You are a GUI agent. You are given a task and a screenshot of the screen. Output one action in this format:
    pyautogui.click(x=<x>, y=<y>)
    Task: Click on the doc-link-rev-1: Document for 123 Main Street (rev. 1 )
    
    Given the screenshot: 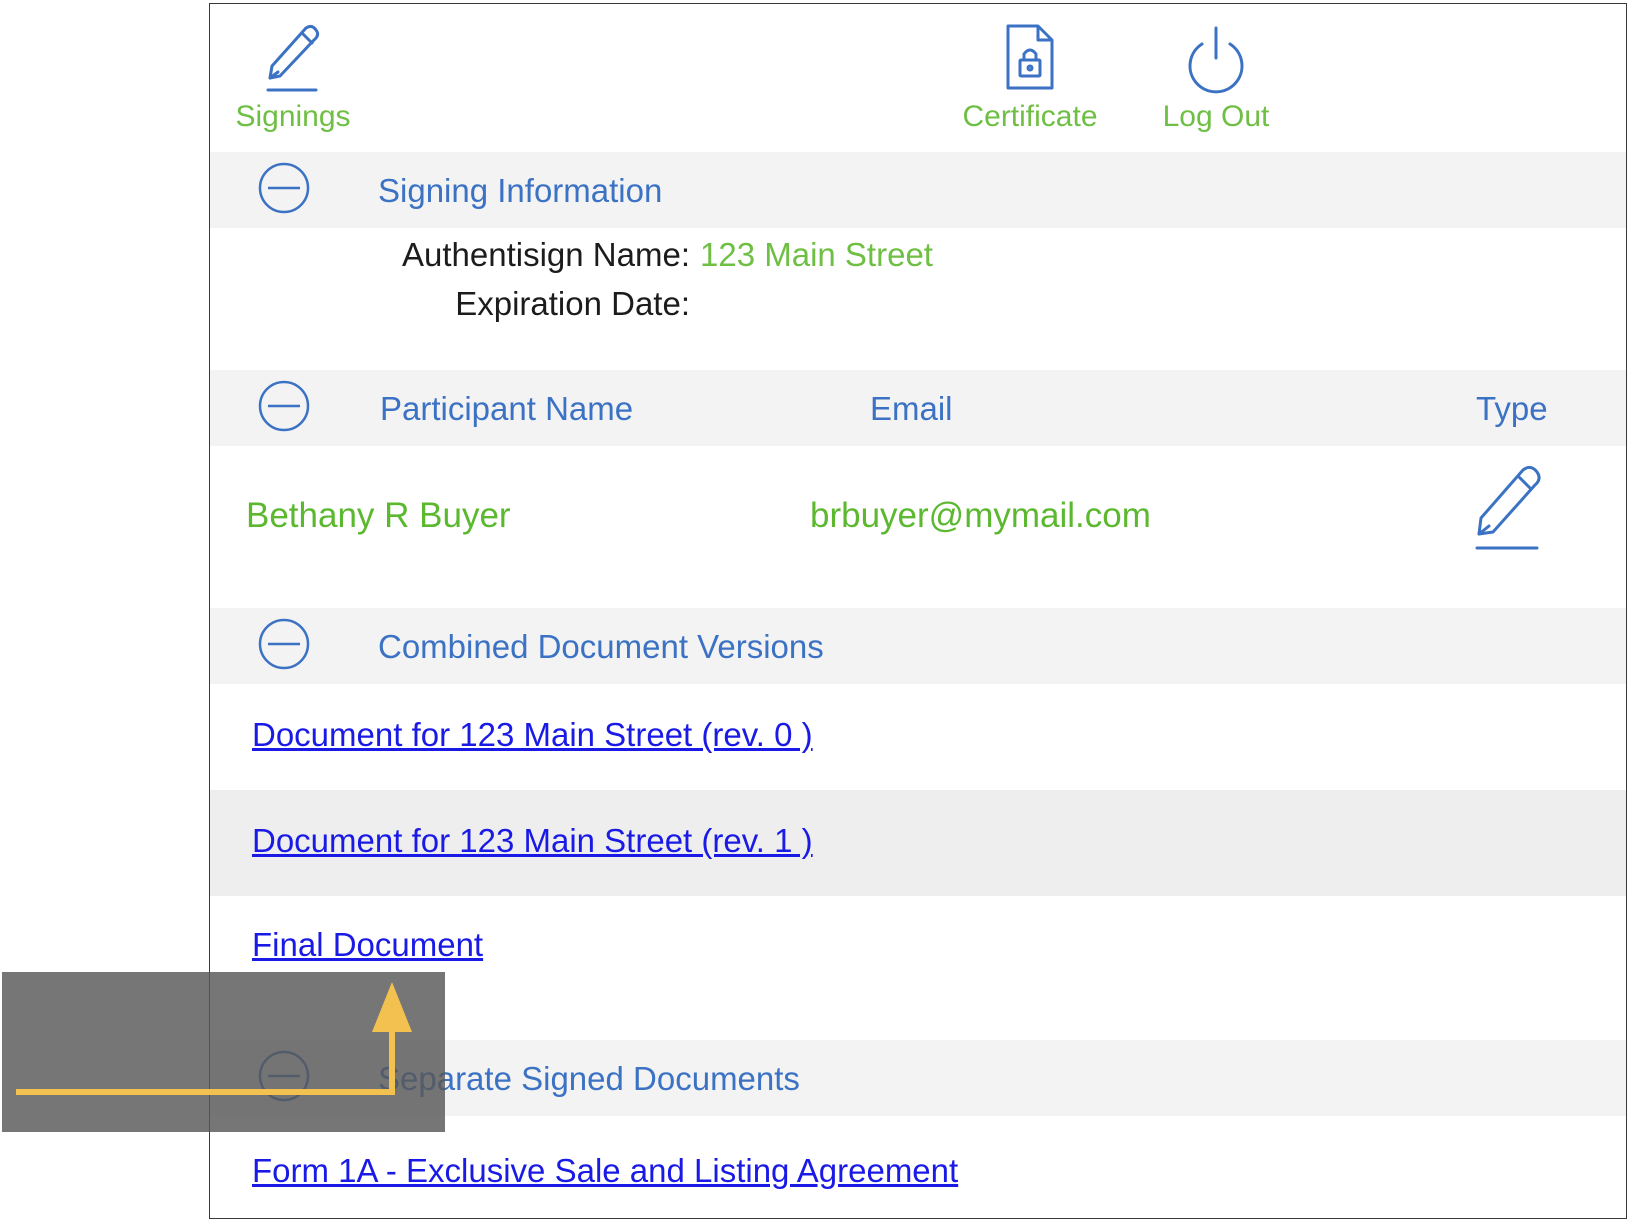 What is the action you would take?
    pyautogui.click(x=532, y=841)
    